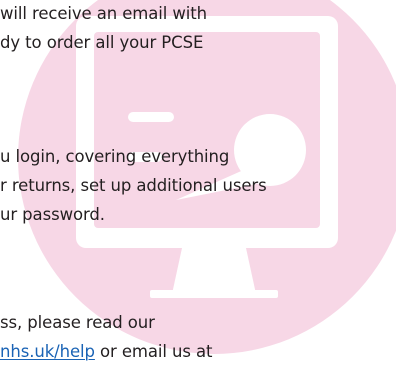 This screenshot has width=396, height=380. I want to click on para3-line1: ss, please read our, so click(77, 322).